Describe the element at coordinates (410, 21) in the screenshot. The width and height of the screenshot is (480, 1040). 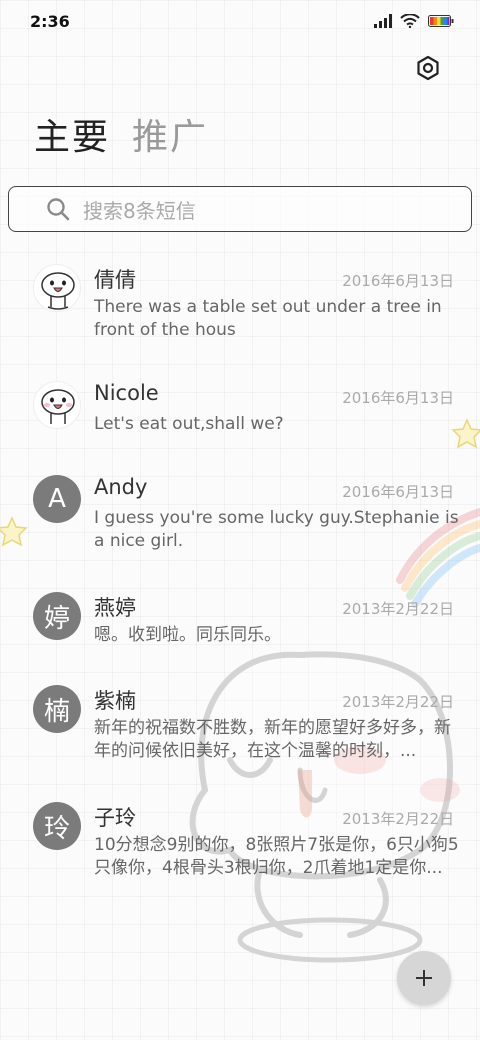
I see `wifi-icon` at that location.